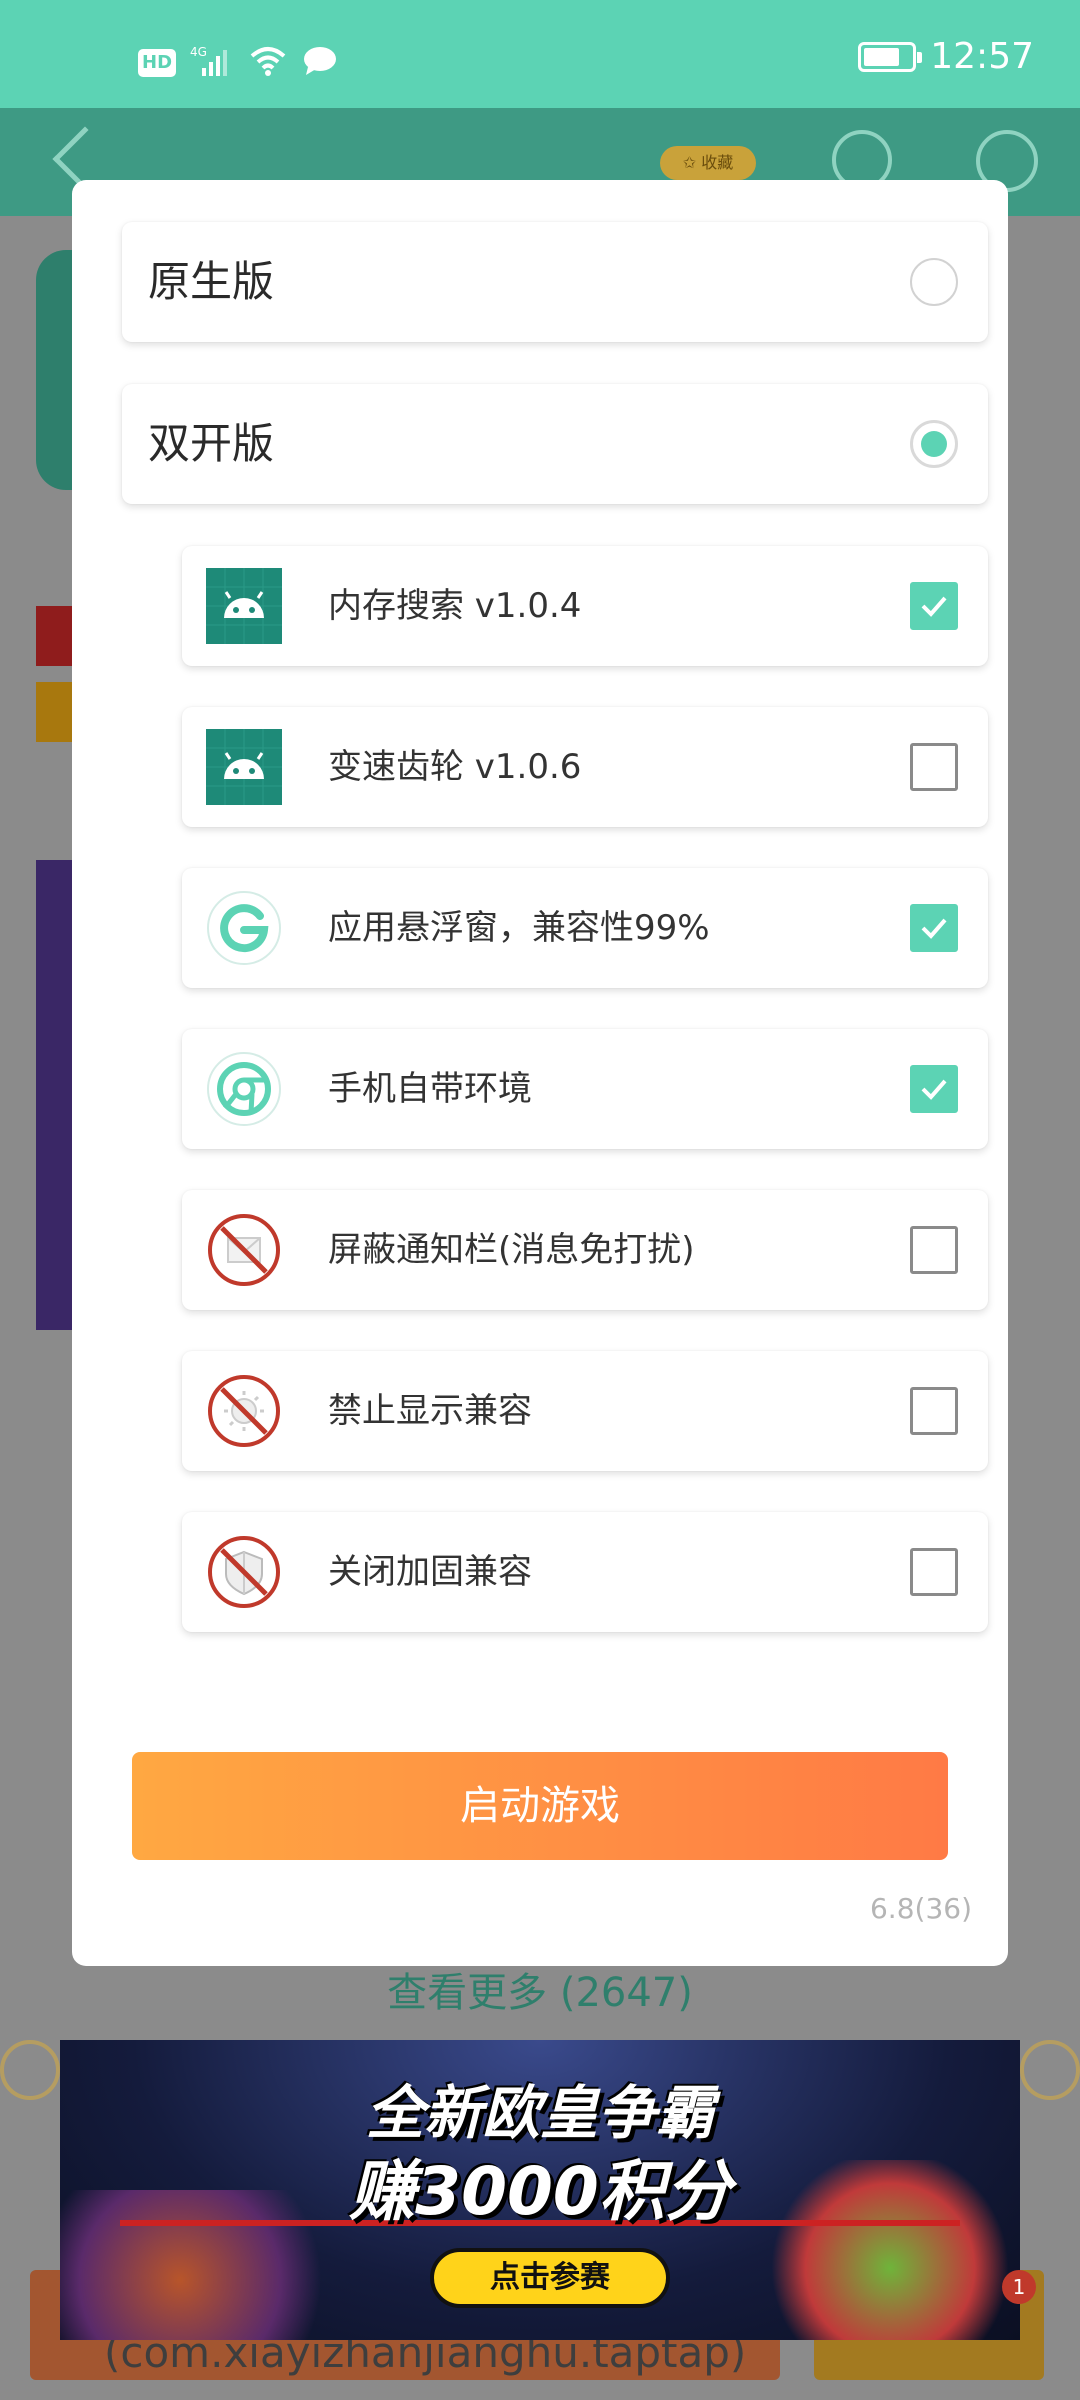 The image size is (1080, 2400). Describe the element at coordinates (244, 1572) in the screenshot. I see `no-shield-icon` at that location.